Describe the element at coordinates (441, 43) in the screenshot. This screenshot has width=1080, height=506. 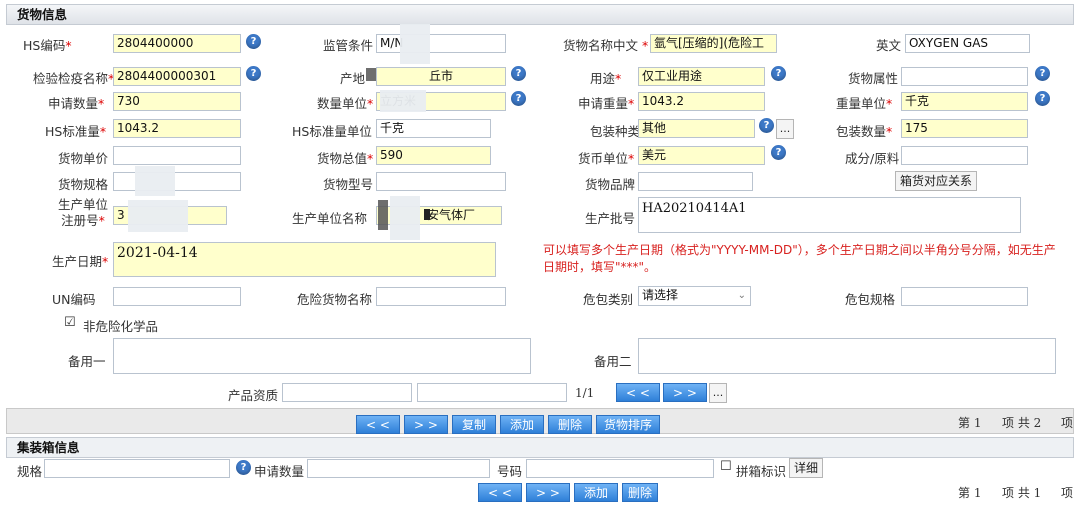
I see `supervision-field: M/N` at that location.